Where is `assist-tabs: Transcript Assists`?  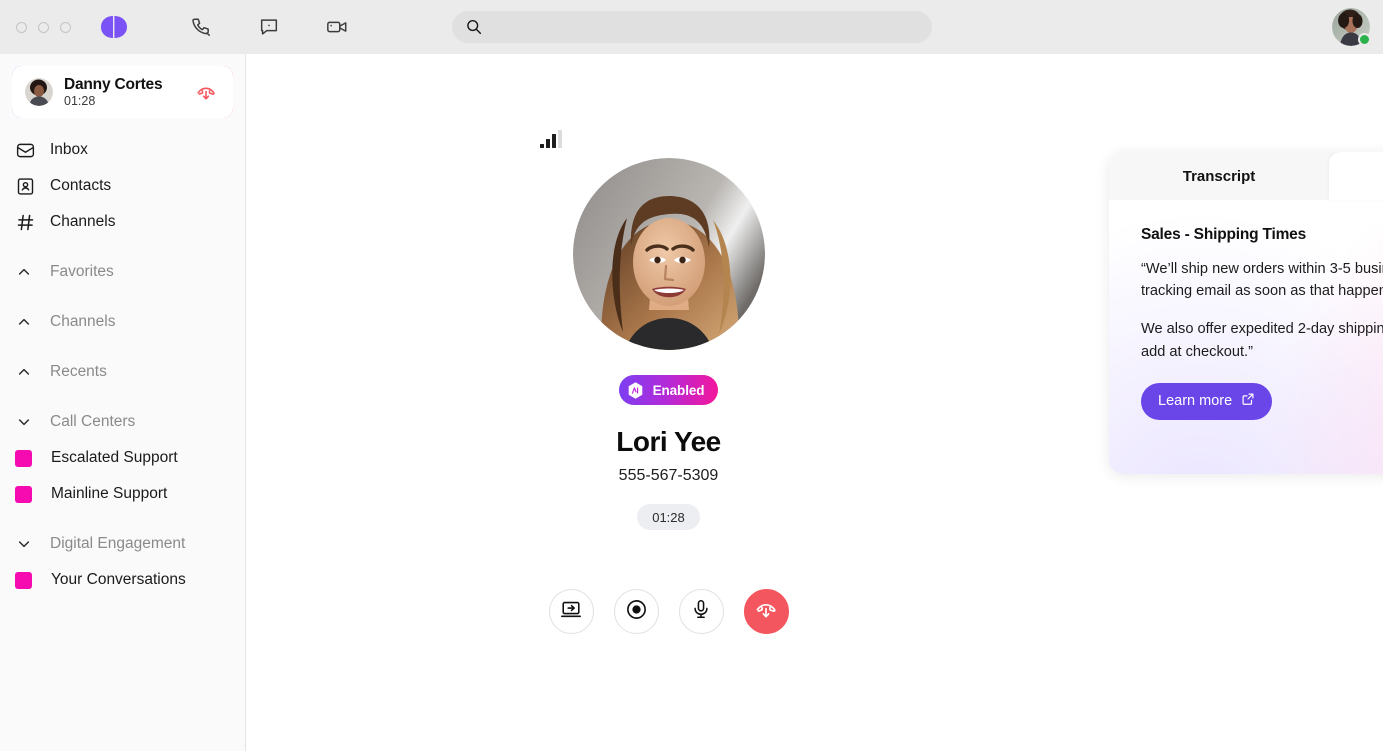
assist-tabs: Transcript Assists is located at coordinates (1246, 176).